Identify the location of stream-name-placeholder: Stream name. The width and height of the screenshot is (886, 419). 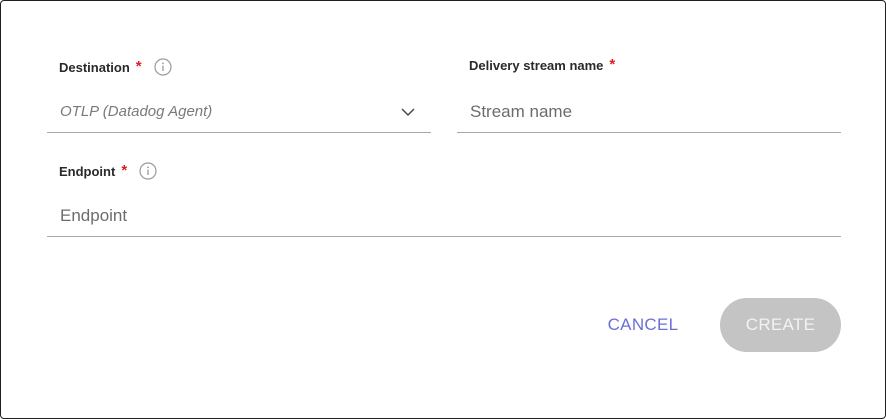
(521, 111).